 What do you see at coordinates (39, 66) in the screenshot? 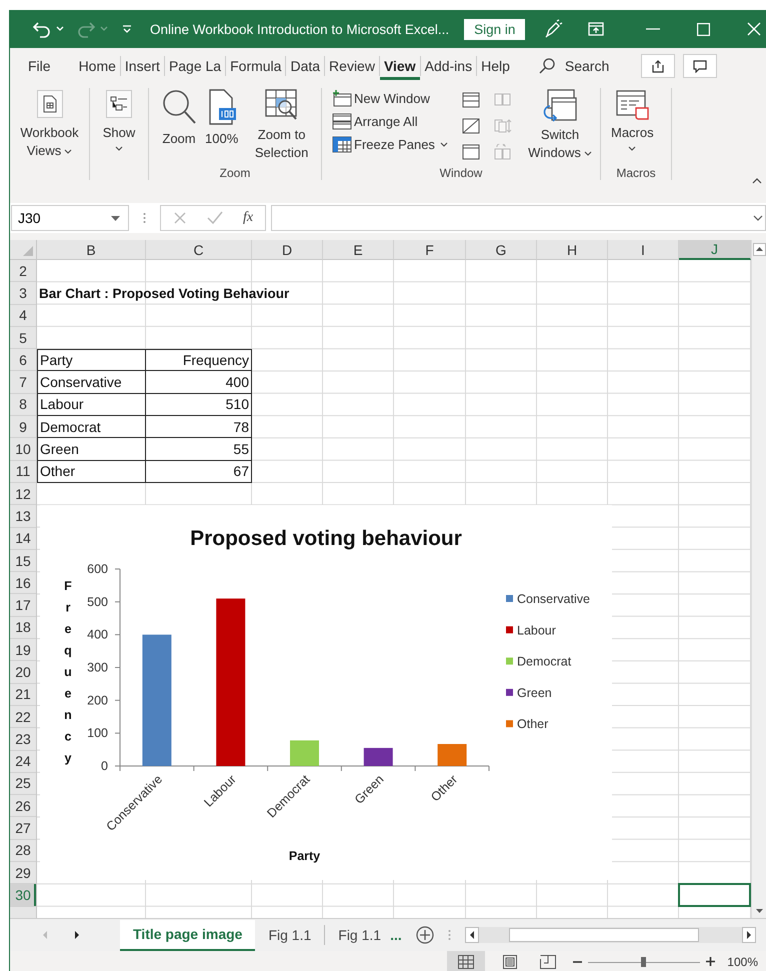
I see `ribbon-tab: File` at bounding box center [39, 66].